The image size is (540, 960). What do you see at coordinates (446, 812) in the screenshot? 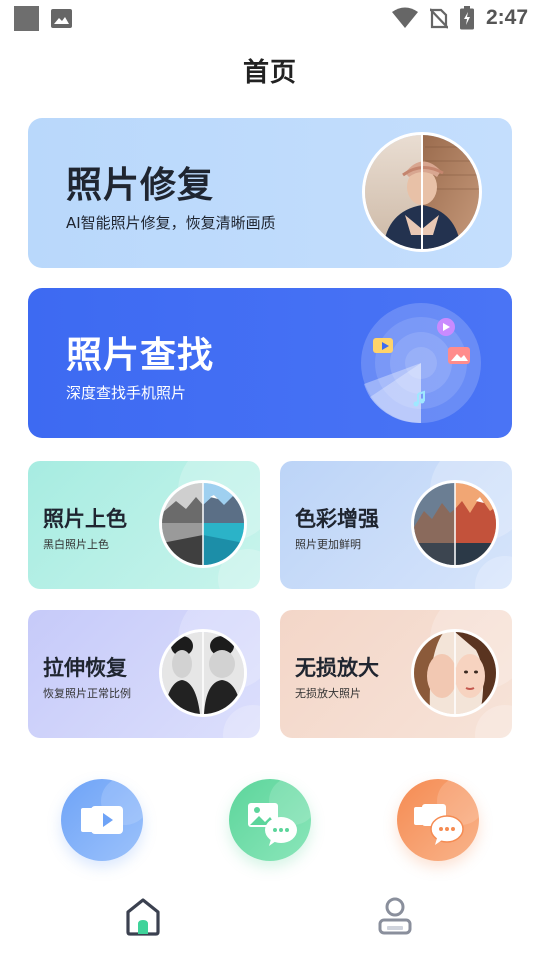
I see `wechat-video-icon` at bounding box center [446, 812].